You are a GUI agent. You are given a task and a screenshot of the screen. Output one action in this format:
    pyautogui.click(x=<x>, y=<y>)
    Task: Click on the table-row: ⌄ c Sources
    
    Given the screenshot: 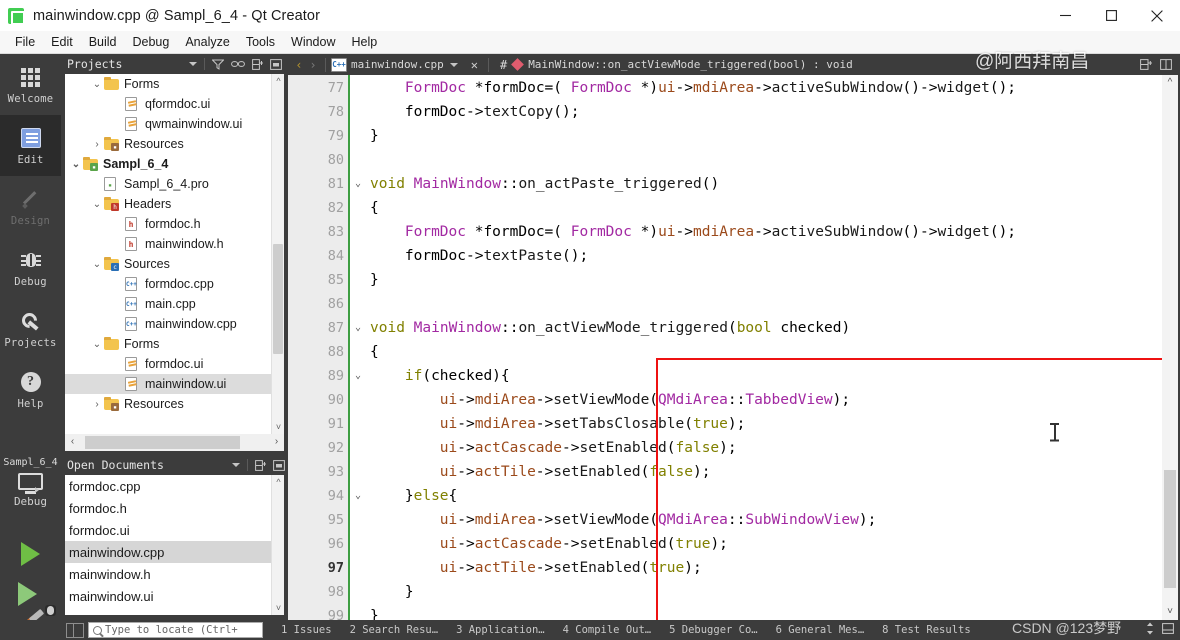 What is the action you would take?
    pyautogui.click(x=174, y=264)
    